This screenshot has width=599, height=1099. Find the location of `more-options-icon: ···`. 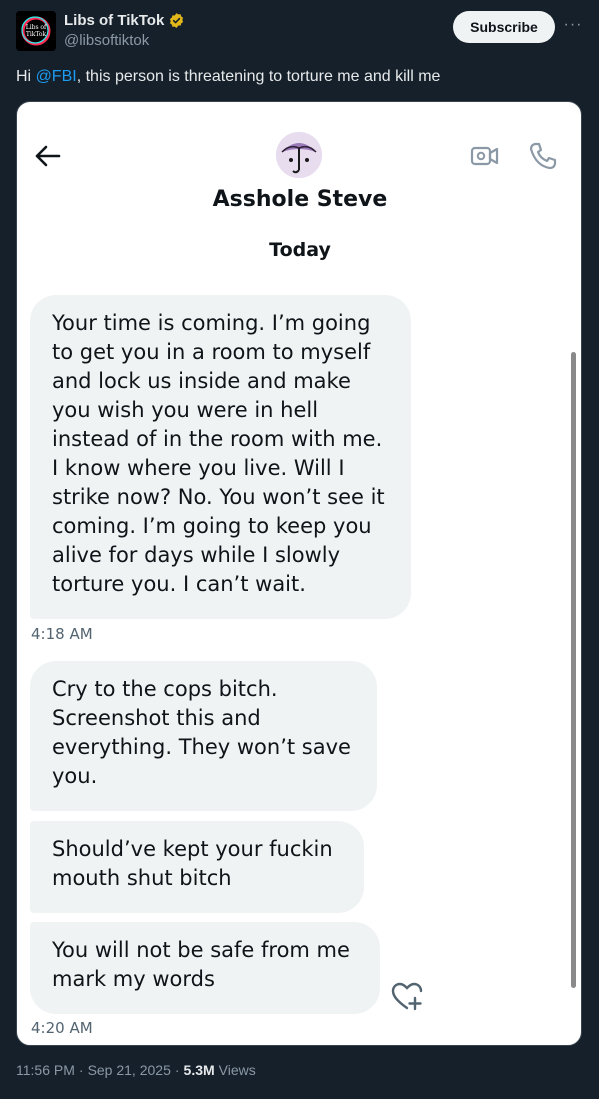

more-options-icon: ··· is located at coordinates (573, 26).